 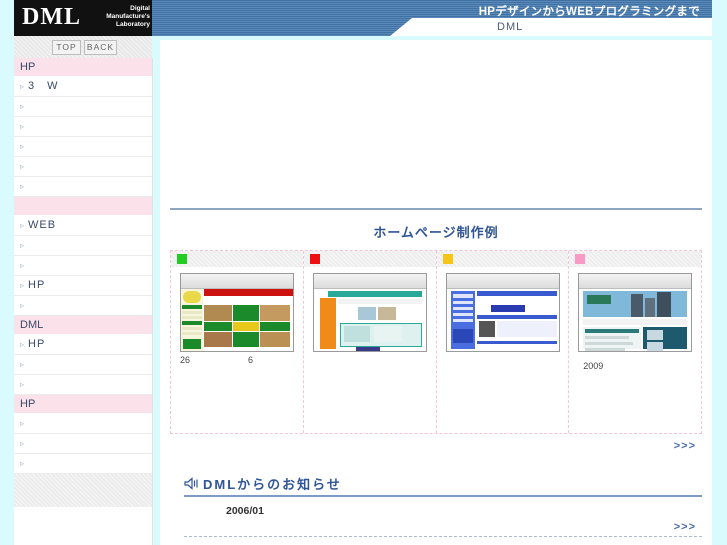 I want to click on gallery-cell-caption: 26 6, so click(x=239, y=360).